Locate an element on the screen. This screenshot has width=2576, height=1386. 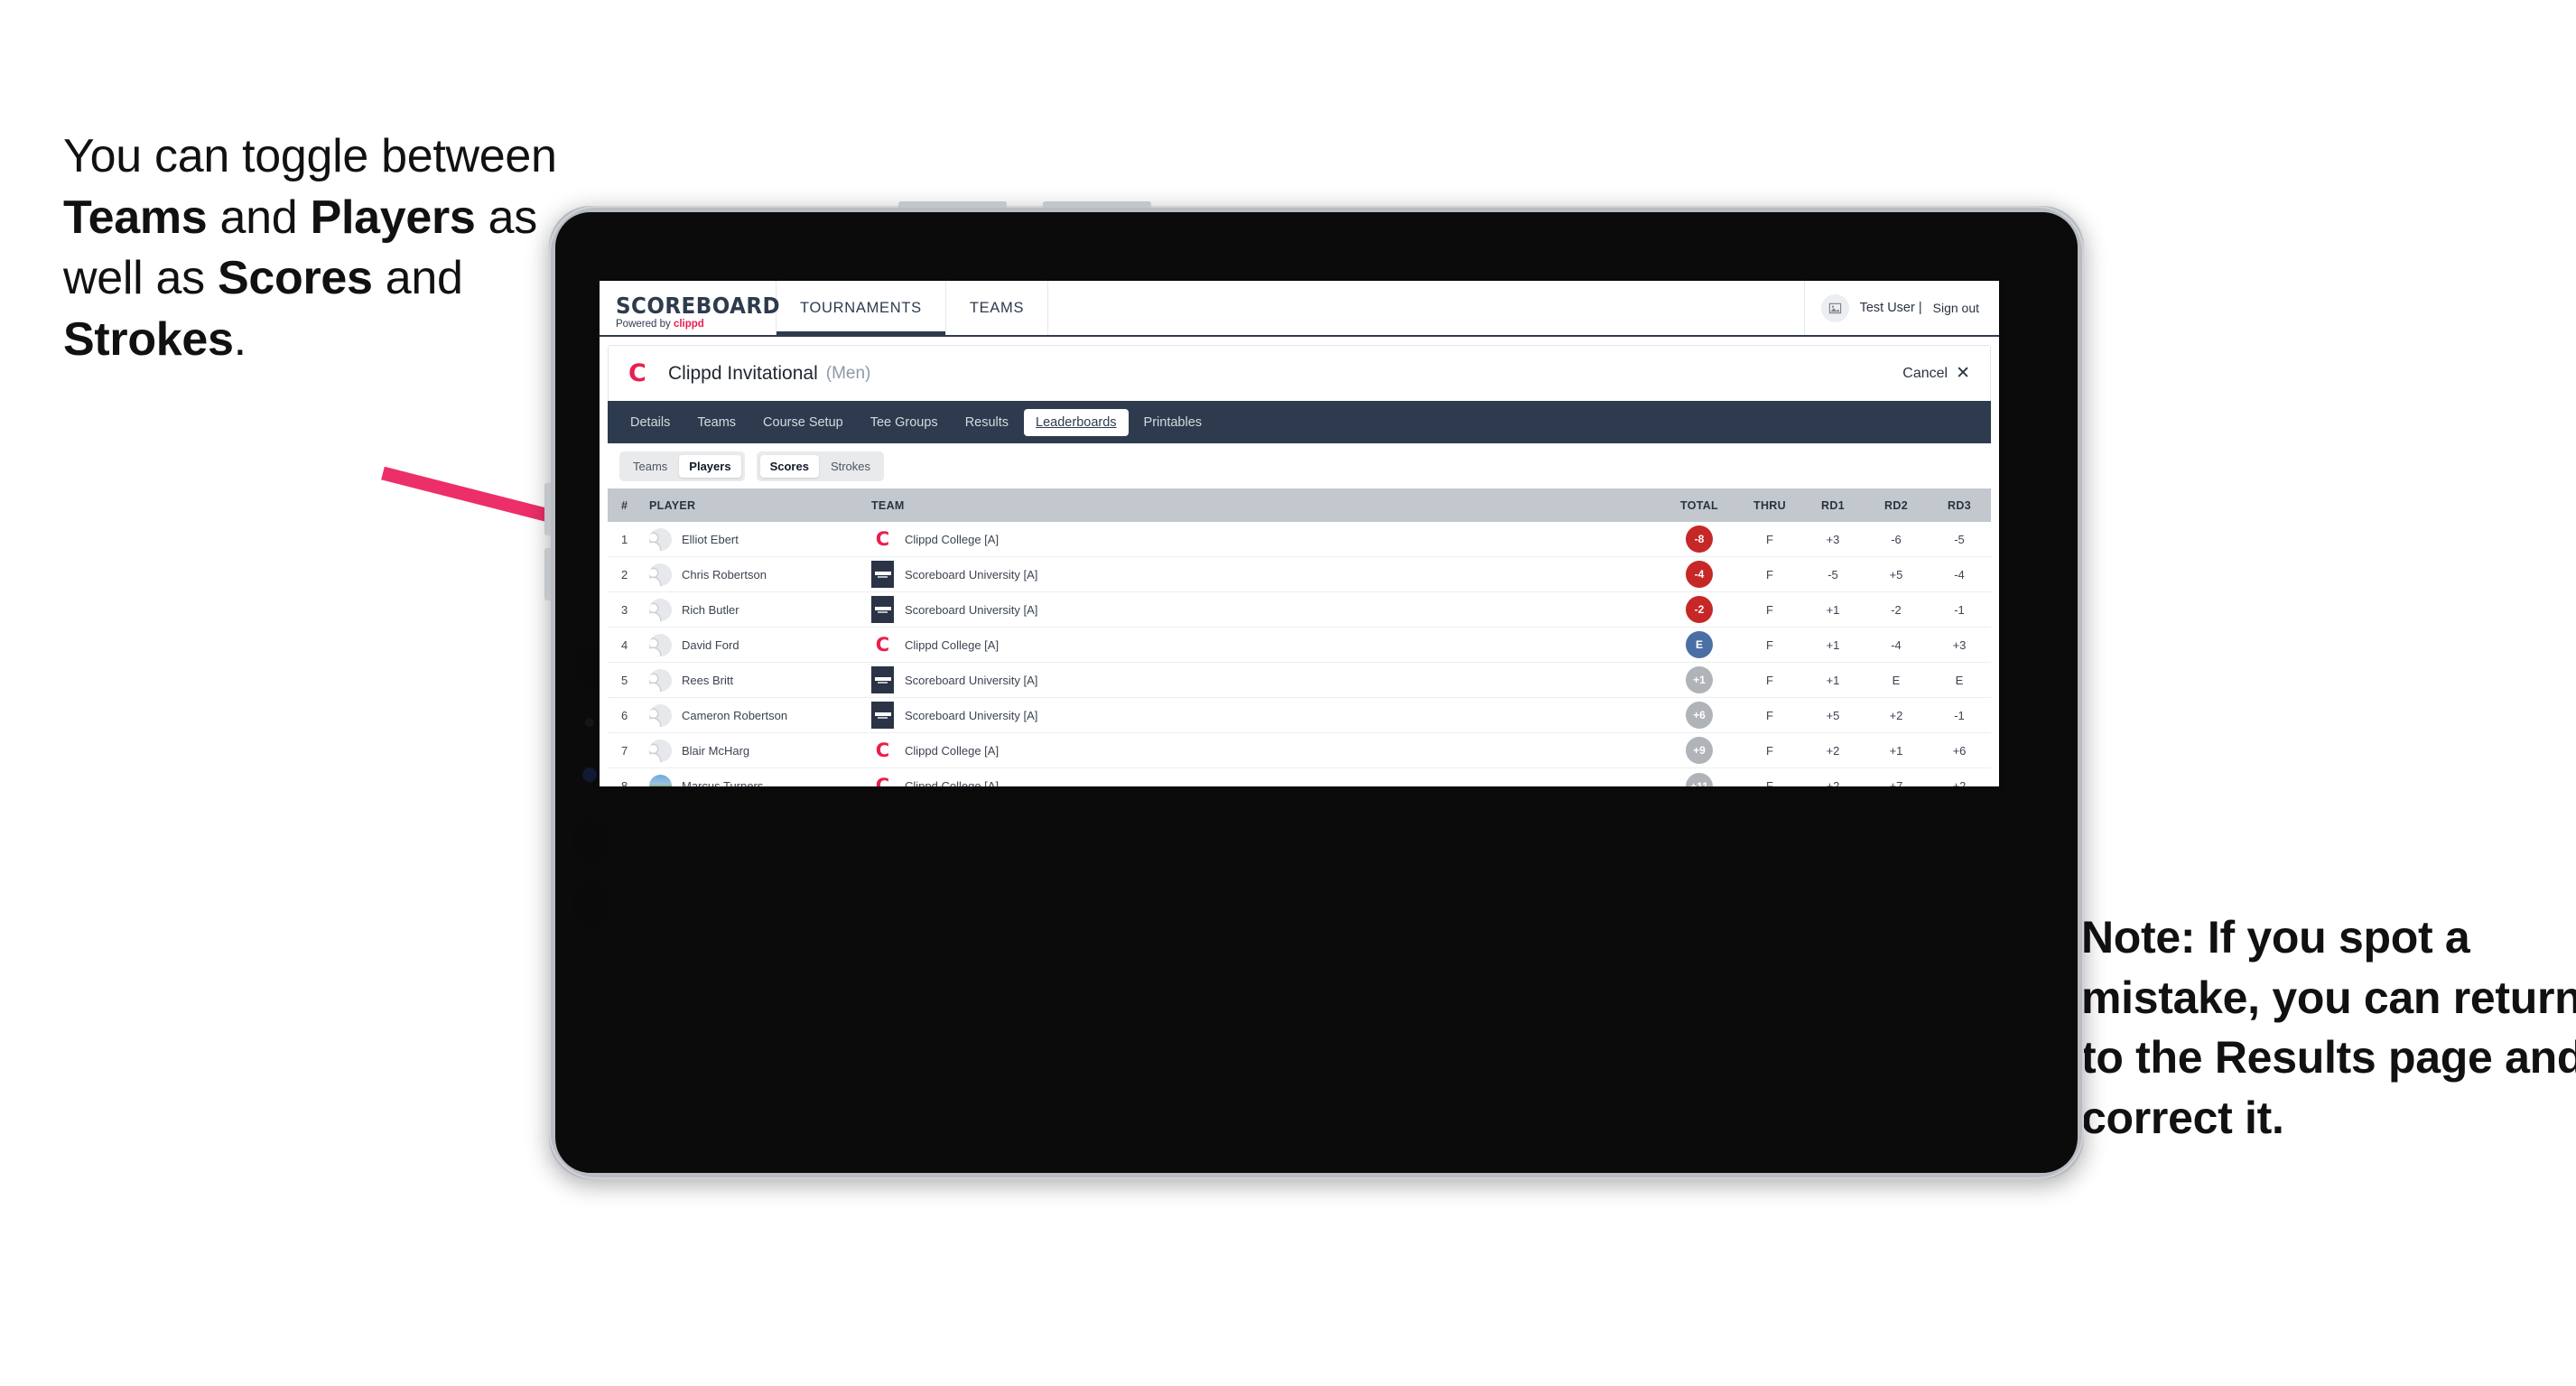
brand-logo: SCOREBOARD Powered by clippd is located at coordinates (690, 308).